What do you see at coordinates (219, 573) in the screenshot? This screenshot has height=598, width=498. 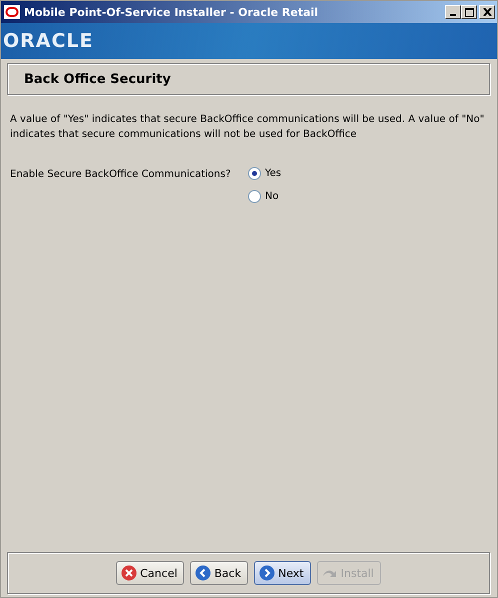 I see `back-button: Back` at bounding box center [219, 573].